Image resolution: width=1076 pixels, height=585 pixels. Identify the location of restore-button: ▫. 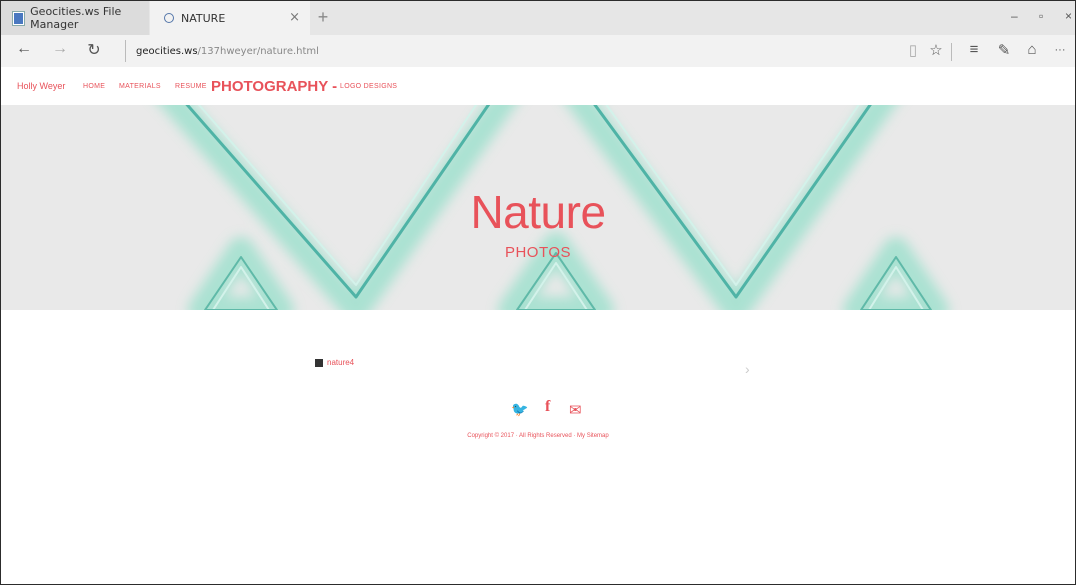
(1041, 16).